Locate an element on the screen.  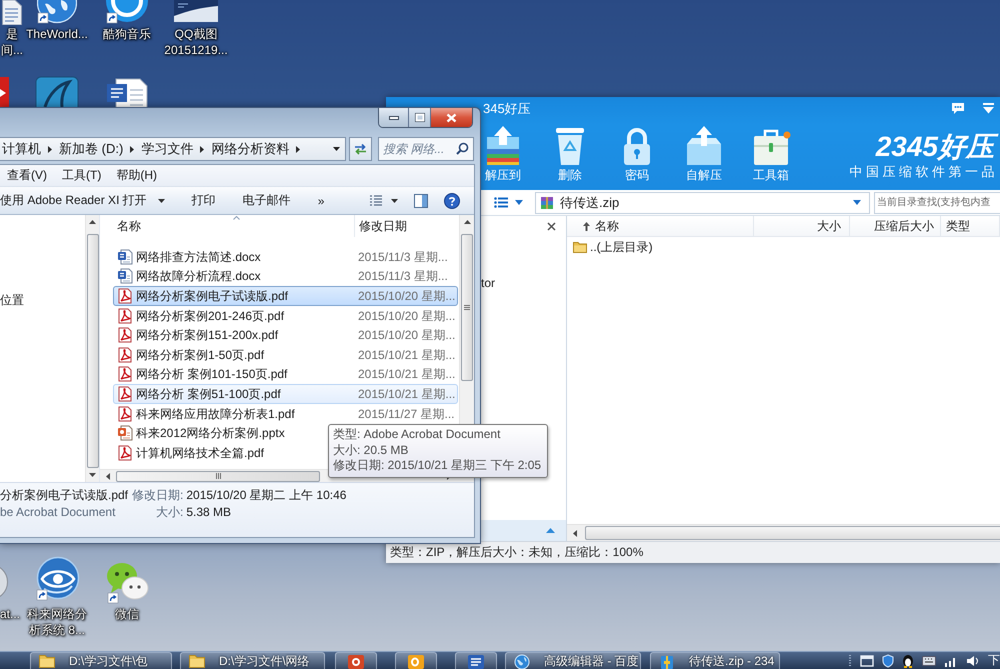
horizontal-scrollbar is located at coordinates (783, 532).